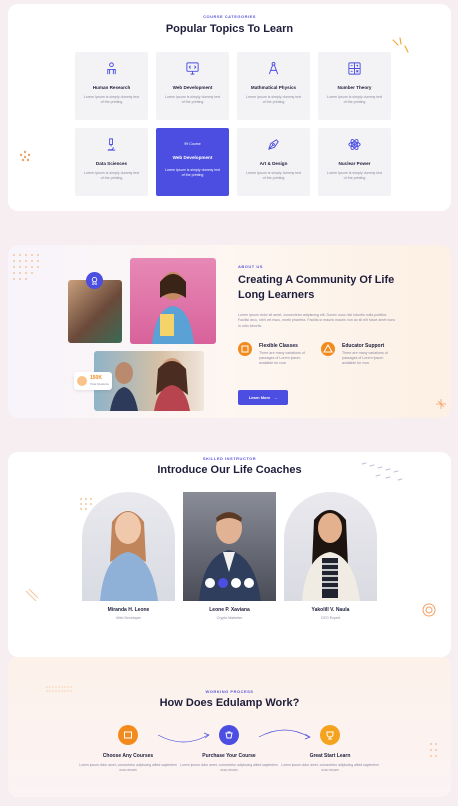  Describe the element at coordinates (111, 68) in the screenshot. I see `person-research-icon` at that location.